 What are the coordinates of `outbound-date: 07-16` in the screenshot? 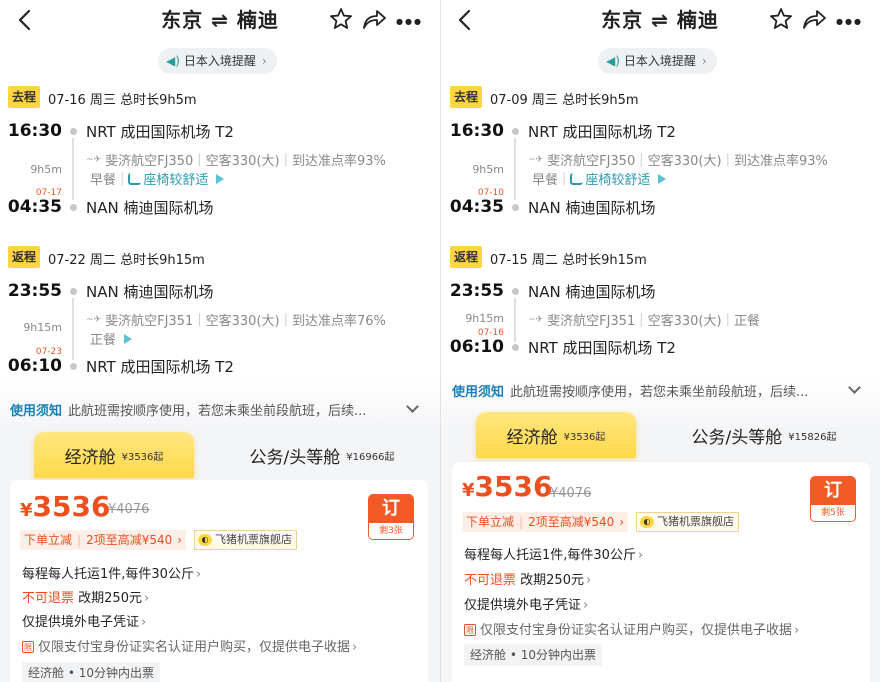 It's located at (67, 100).